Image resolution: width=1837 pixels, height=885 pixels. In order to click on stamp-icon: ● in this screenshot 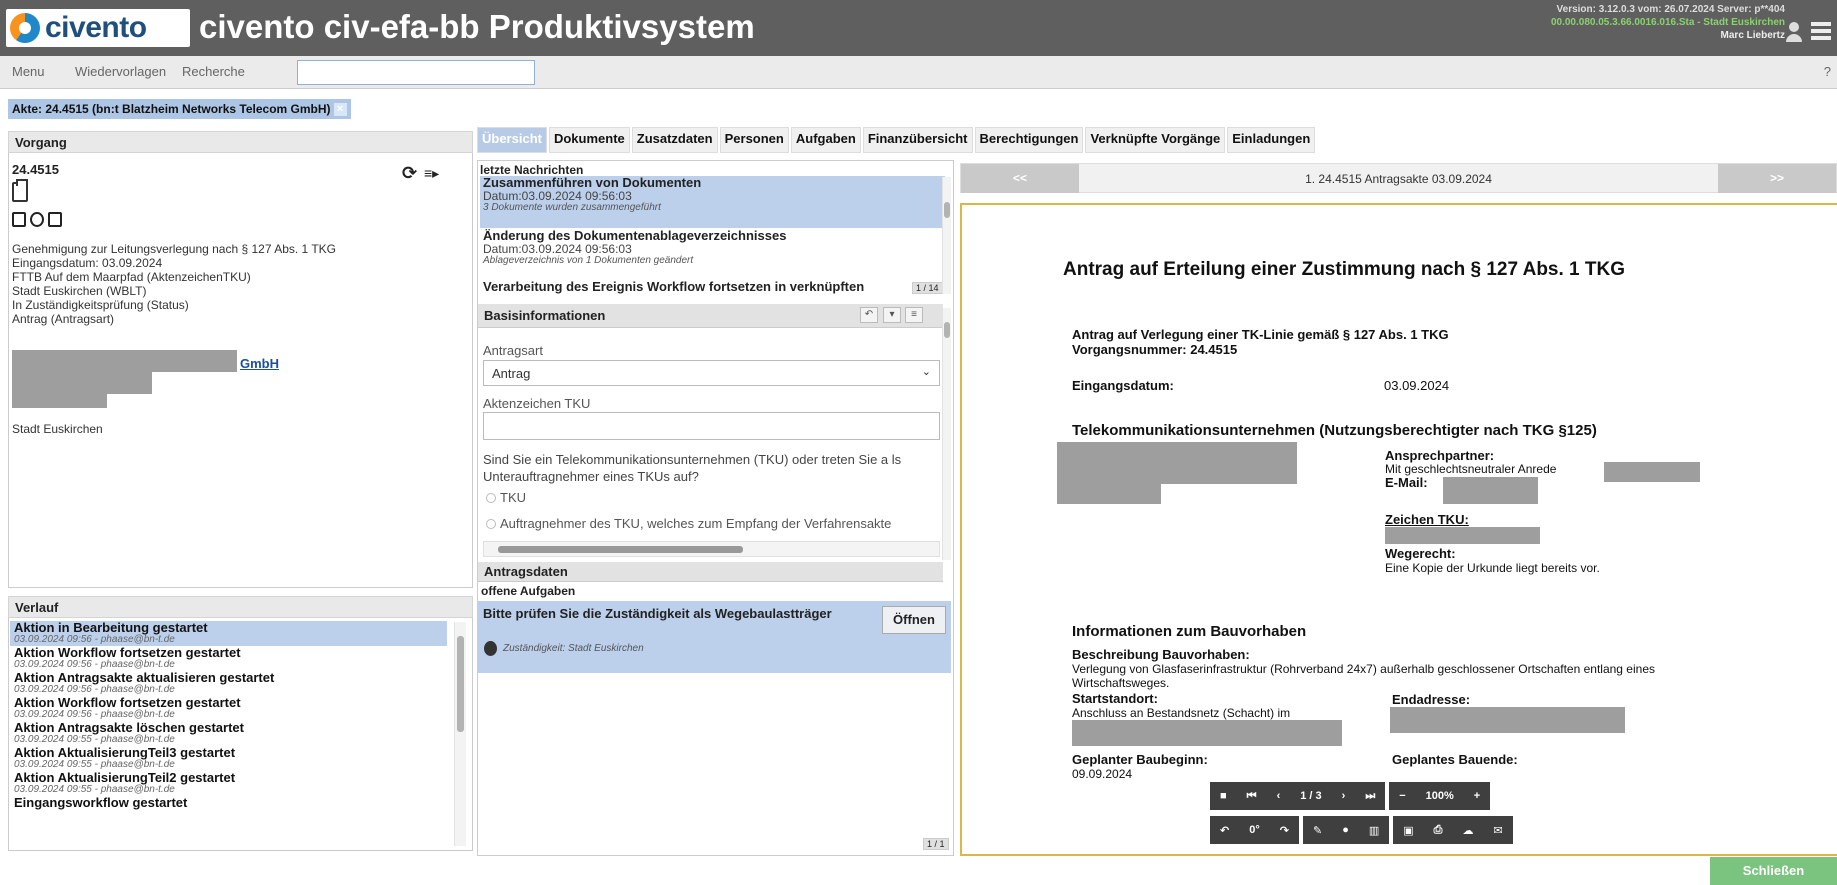, I will do `click(1345, 830)`.